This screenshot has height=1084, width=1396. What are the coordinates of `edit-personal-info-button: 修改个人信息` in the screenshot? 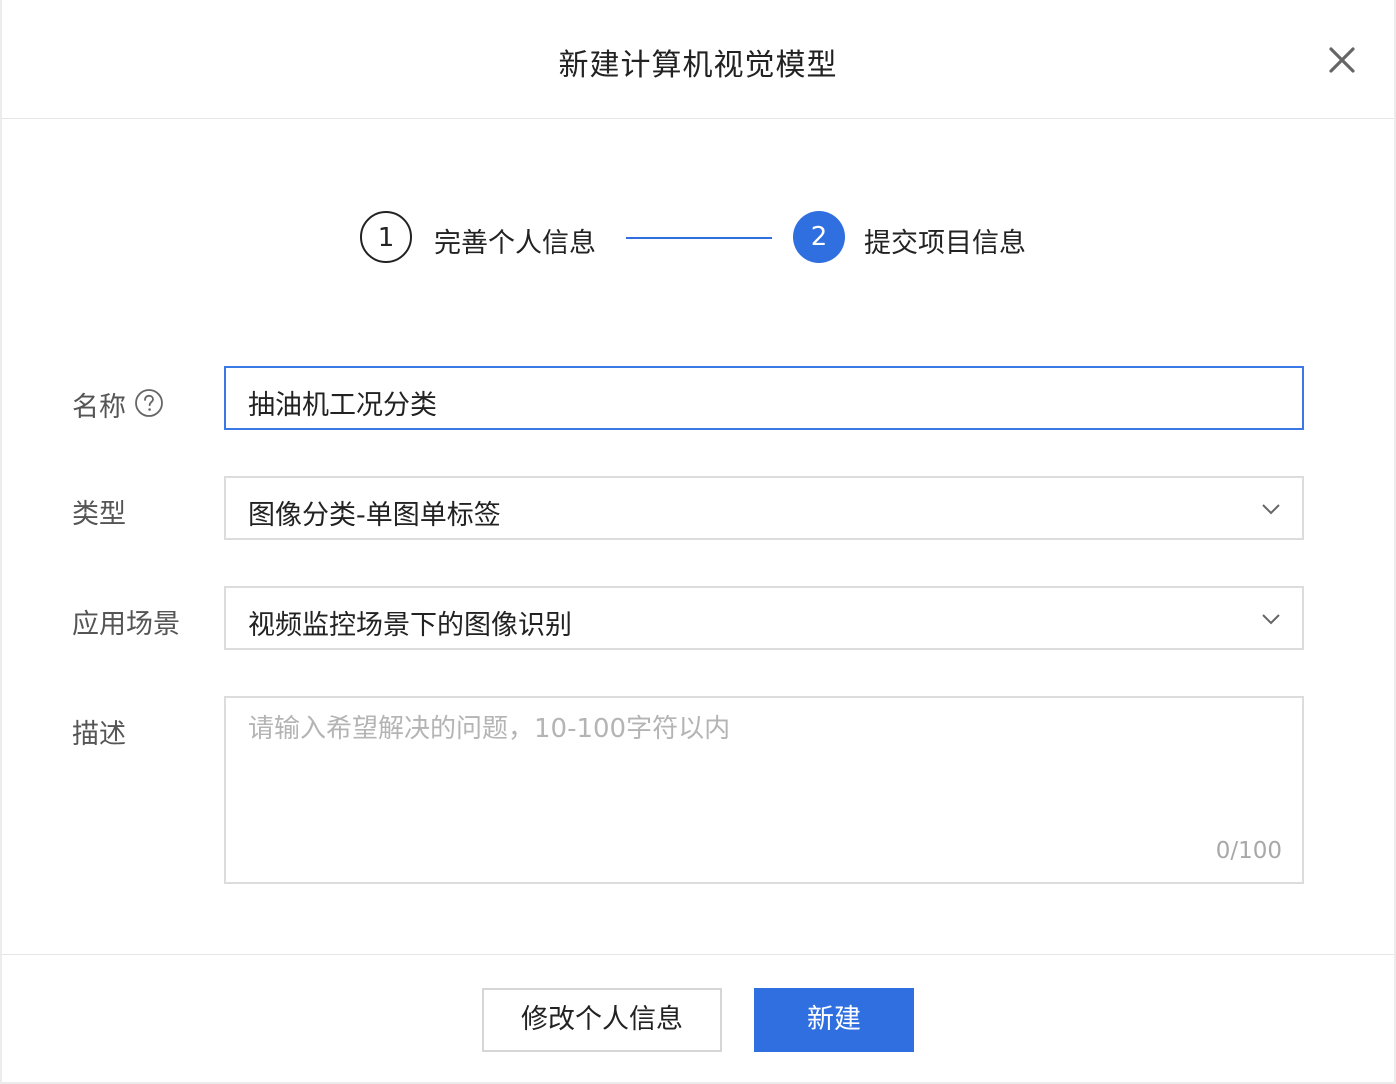 It's located at (602, 1020).